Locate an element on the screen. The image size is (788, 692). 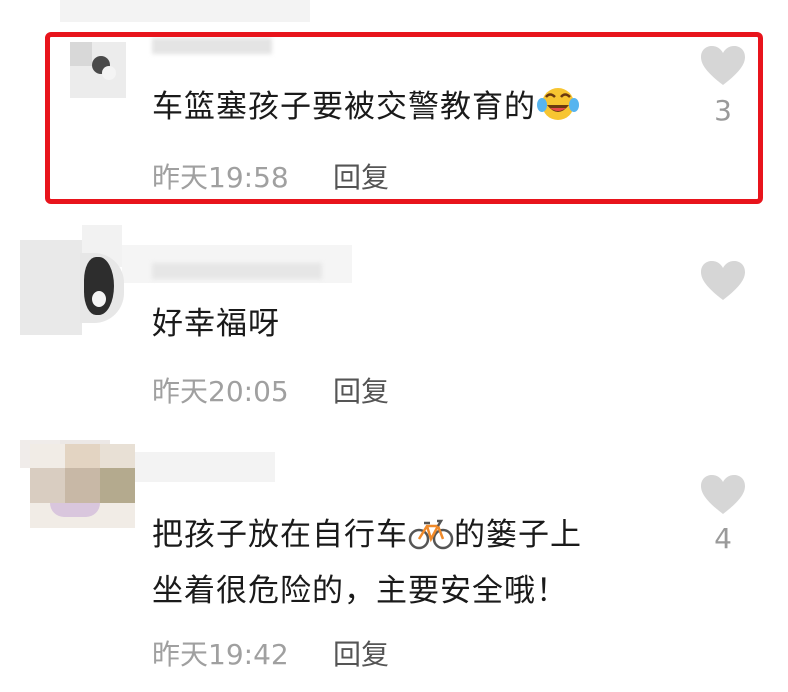
comment-text-part: 的篓子上 is located at coordinates (518, 535).